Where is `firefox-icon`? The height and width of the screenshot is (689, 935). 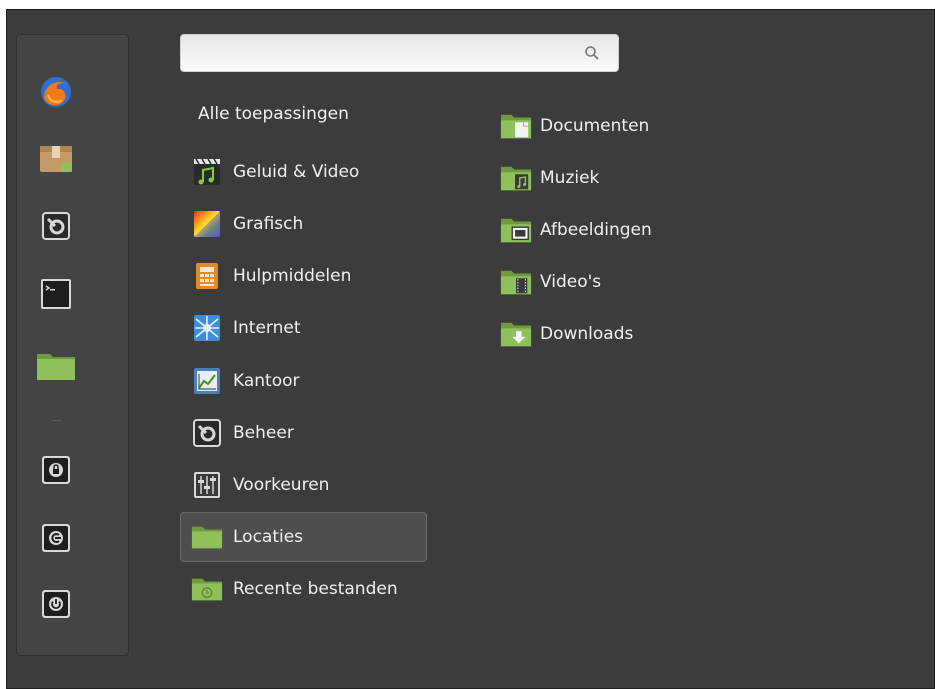 firefox-icon is located at coordinates (56, 92).